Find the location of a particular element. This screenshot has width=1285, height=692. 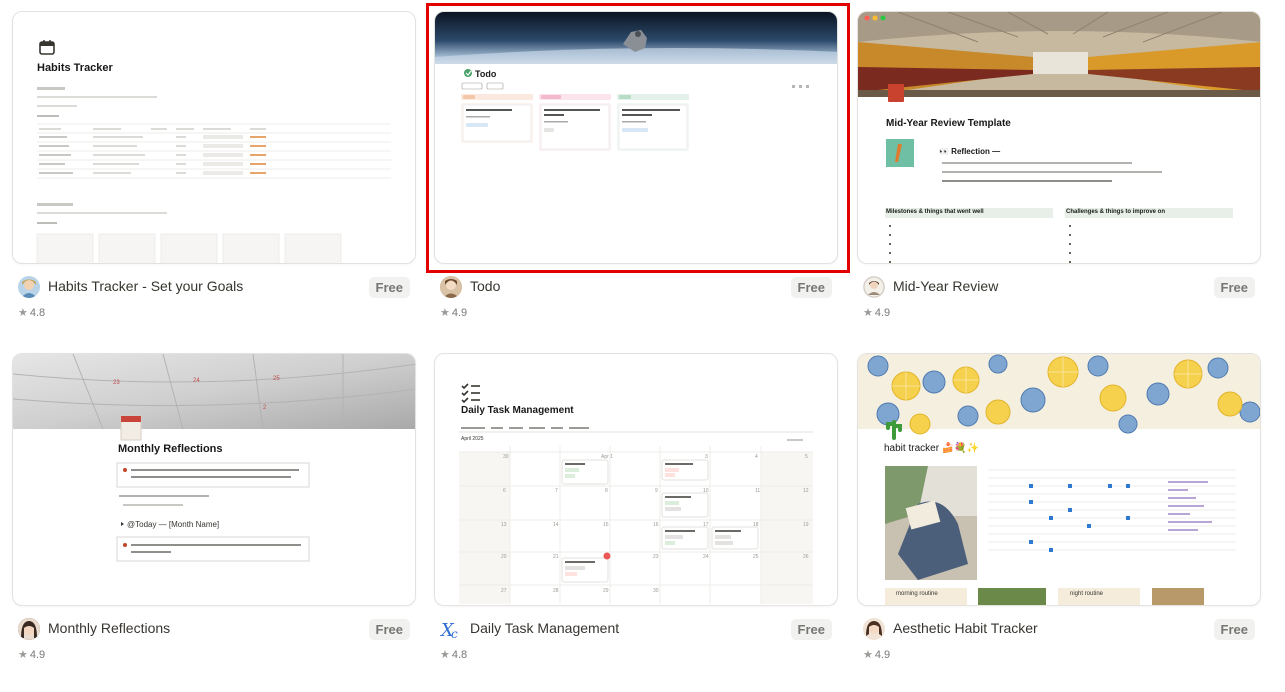

svg-text: 28 is located at coordinates (556, 591).